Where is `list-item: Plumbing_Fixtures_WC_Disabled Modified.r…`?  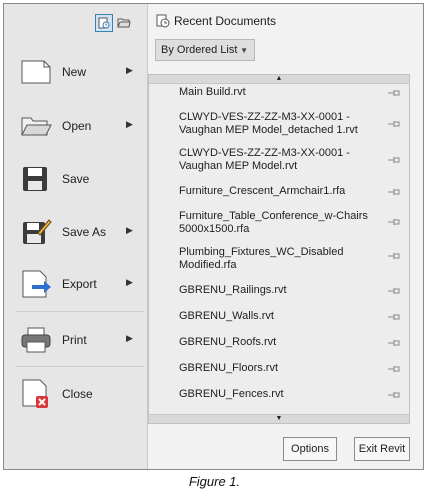 list-item: Plumbing_Fixtures_WC_Disabled Modified.r… is located at coordinates (284, 259).